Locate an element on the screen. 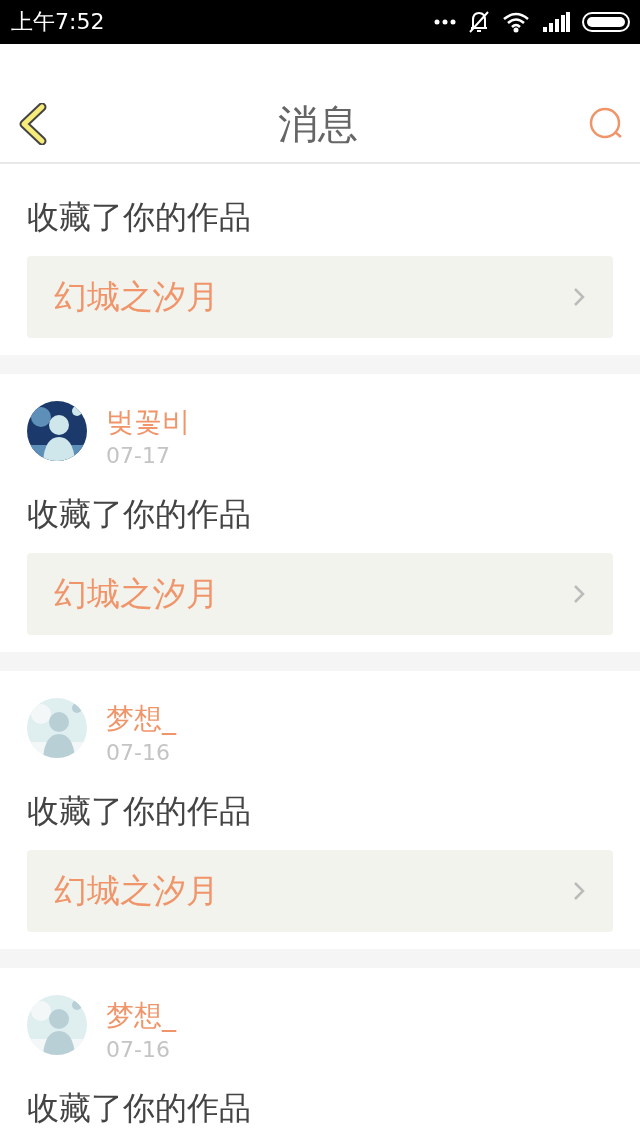 The image size is (640, 1138). back-icon is located at coordinates (33, 124).